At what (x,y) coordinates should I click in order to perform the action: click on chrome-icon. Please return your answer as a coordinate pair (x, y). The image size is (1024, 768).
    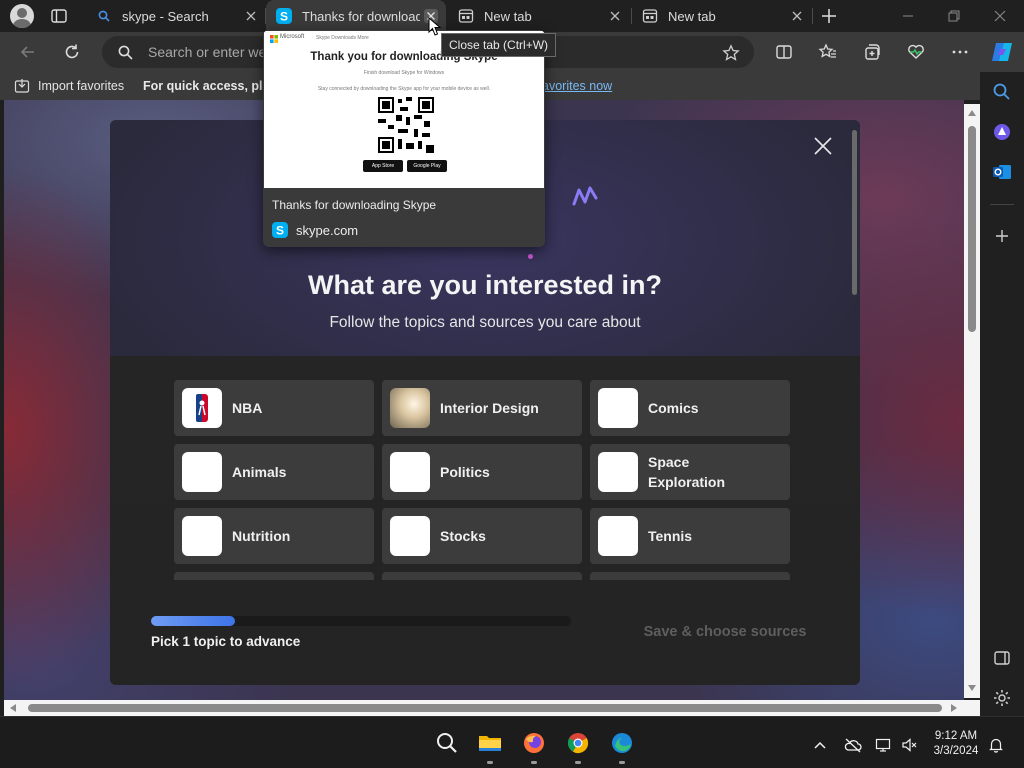
    Looking at the image, I should click on (578, 743).